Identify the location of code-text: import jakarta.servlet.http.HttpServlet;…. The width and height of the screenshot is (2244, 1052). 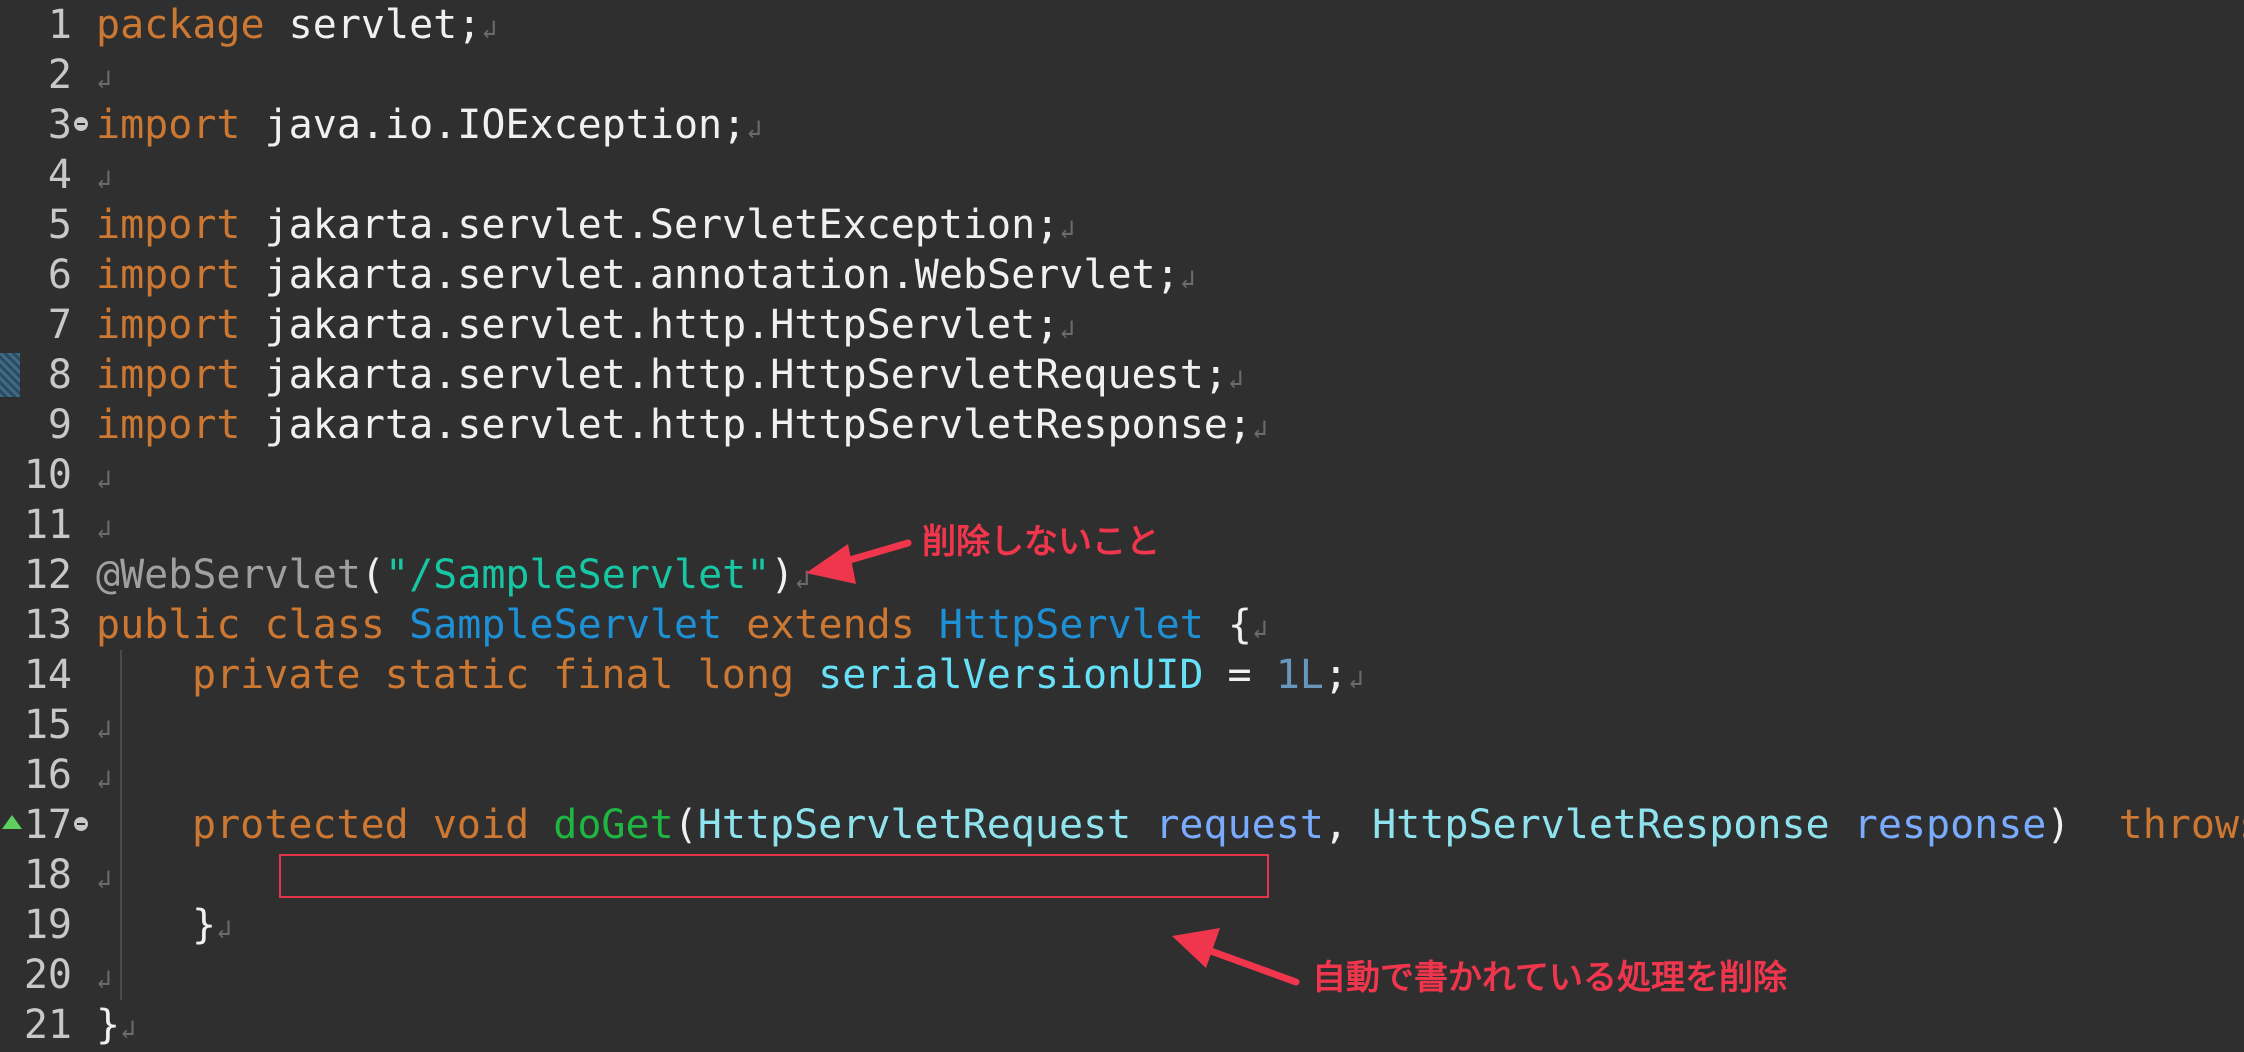
(585, 325).